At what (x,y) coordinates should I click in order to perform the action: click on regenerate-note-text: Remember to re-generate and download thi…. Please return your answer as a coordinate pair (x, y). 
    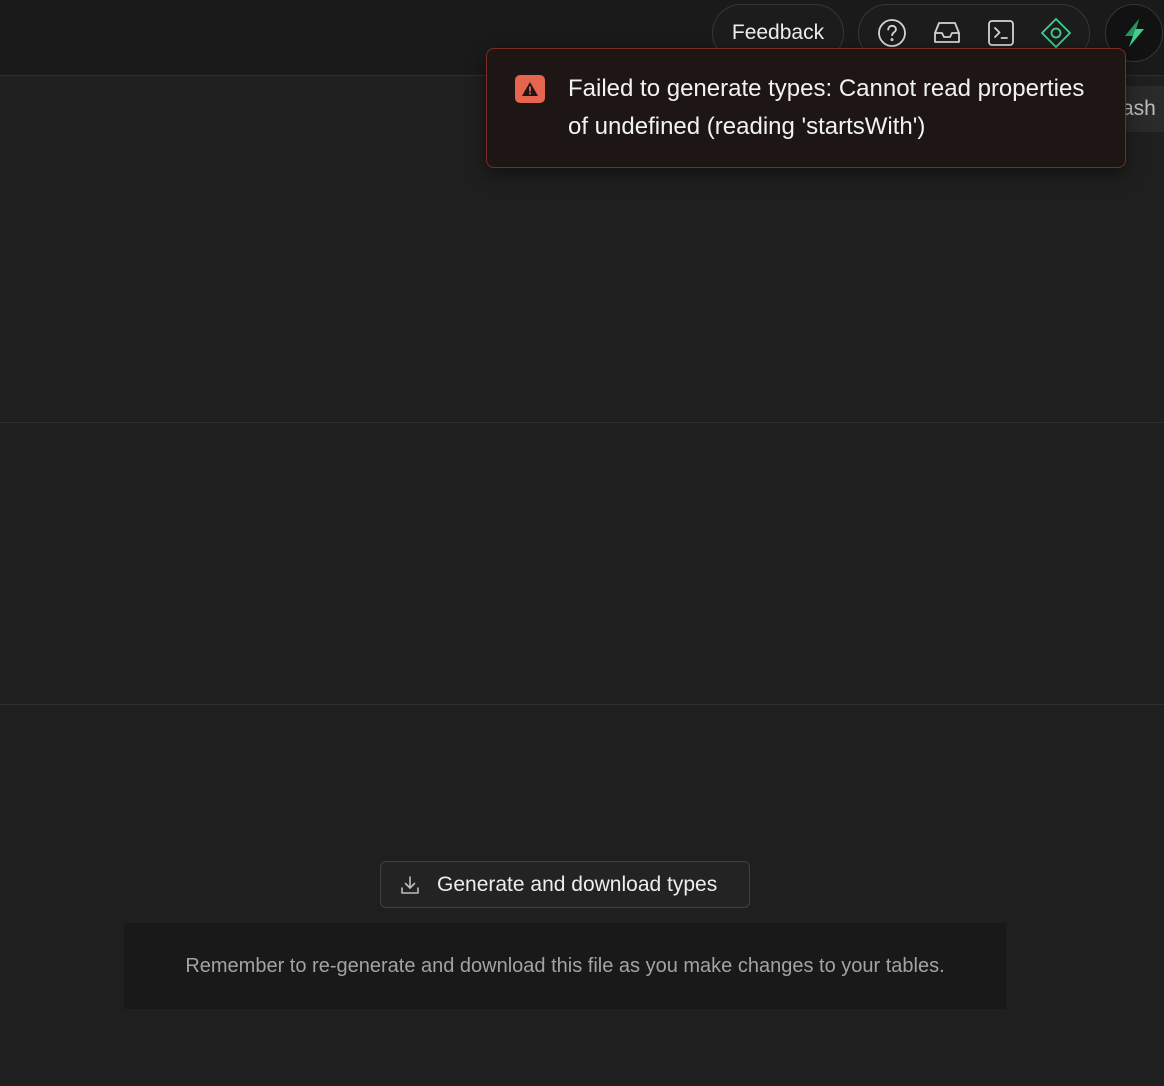
    Looking at the image, I should click on (565, 965).